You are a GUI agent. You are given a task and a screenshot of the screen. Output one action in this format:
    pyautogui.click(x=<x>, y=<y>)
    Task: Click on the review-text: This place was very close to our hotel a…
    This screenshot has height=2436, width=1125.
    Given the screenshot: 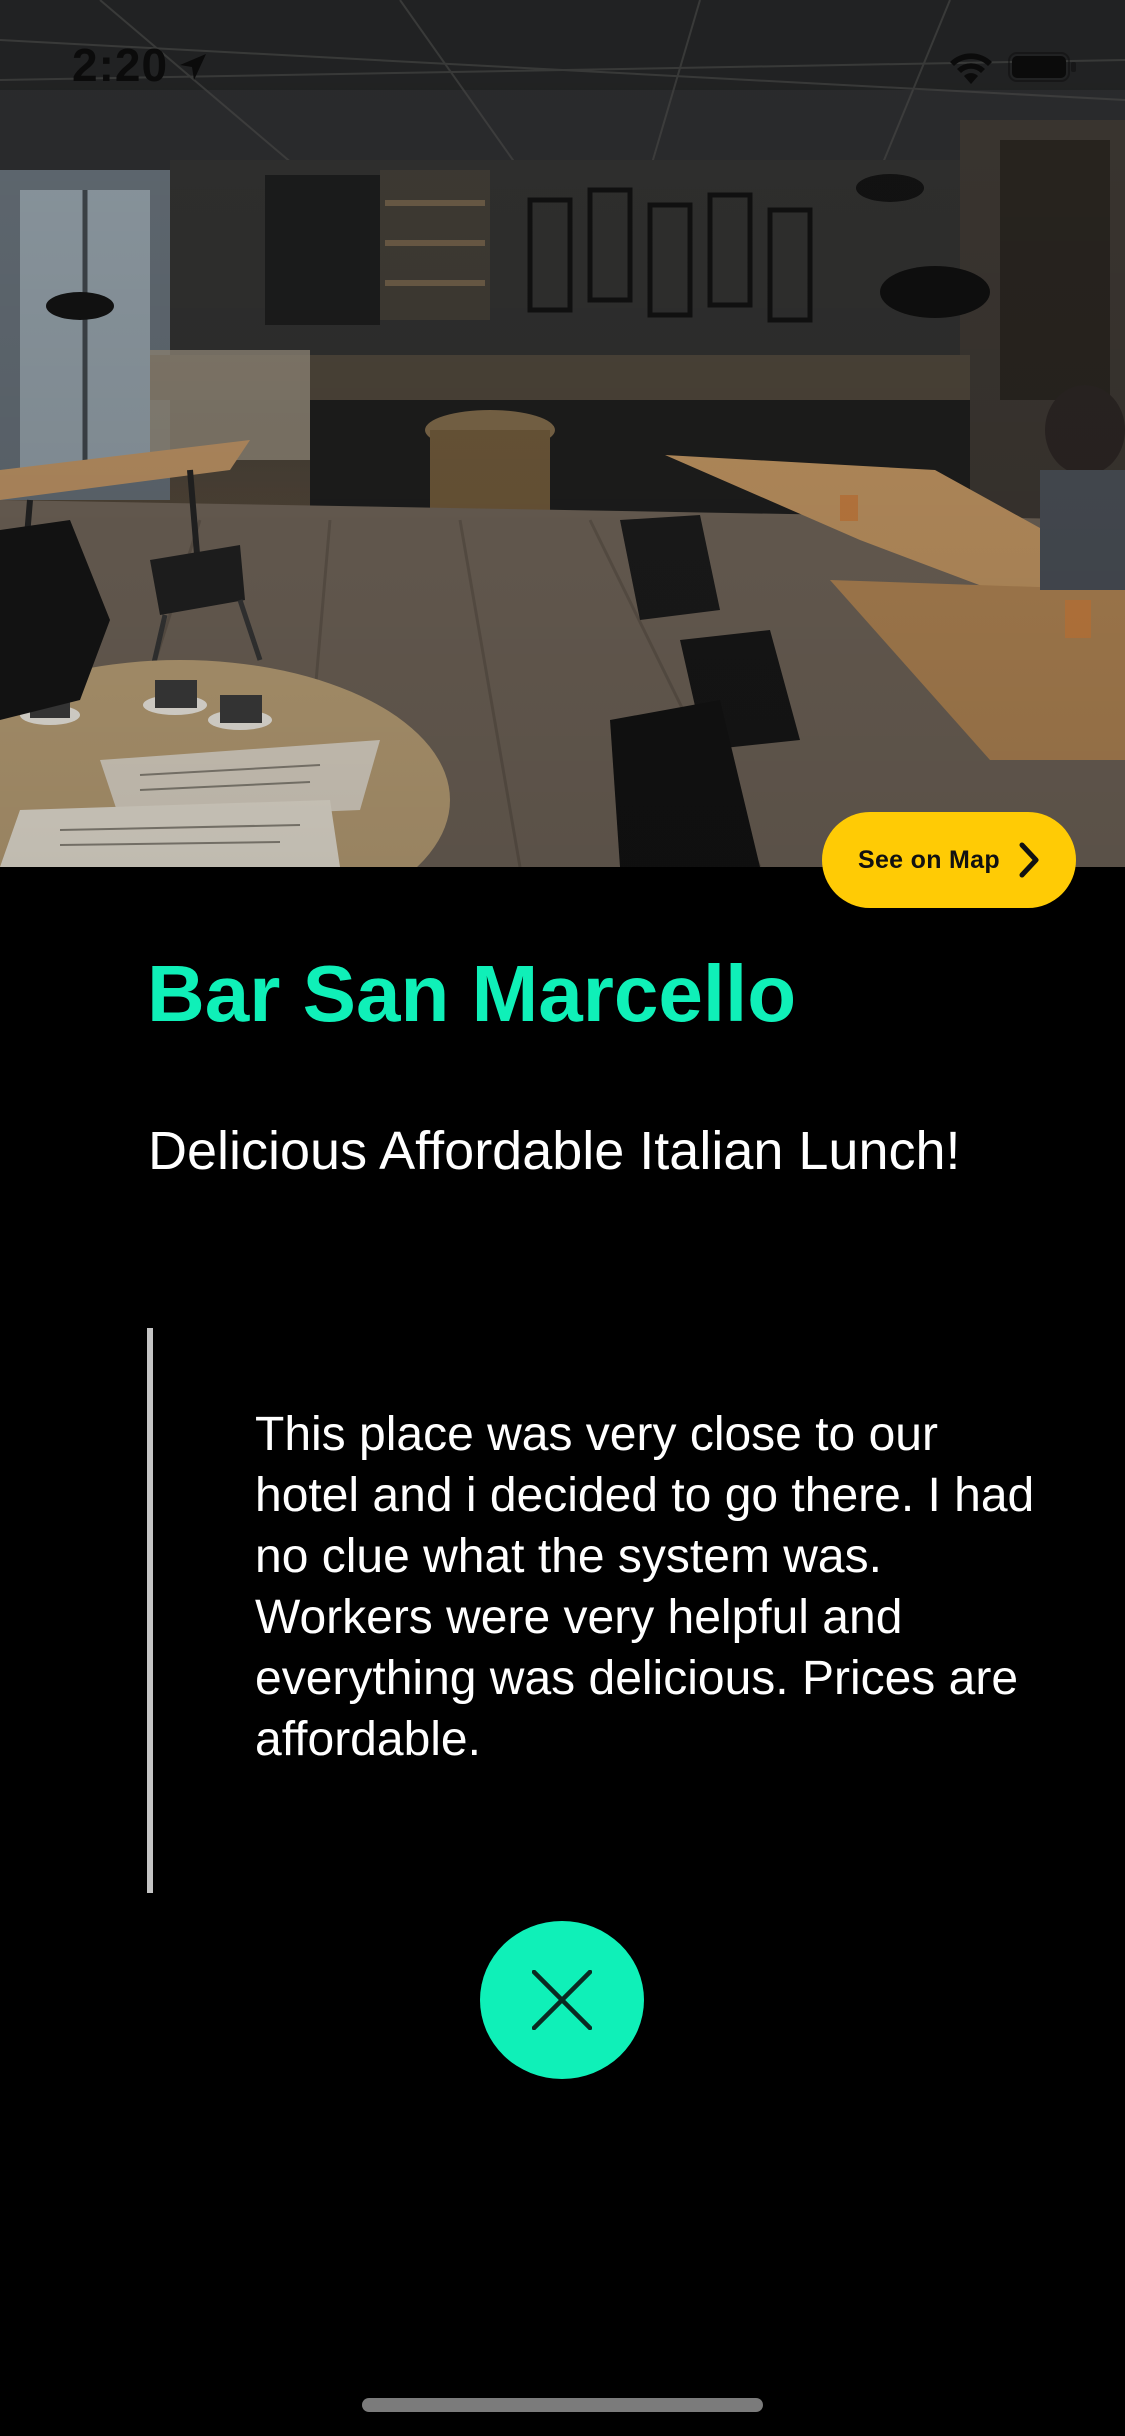 What is the action you would take?
    pyautogui.click(x=645, y=1587)
    